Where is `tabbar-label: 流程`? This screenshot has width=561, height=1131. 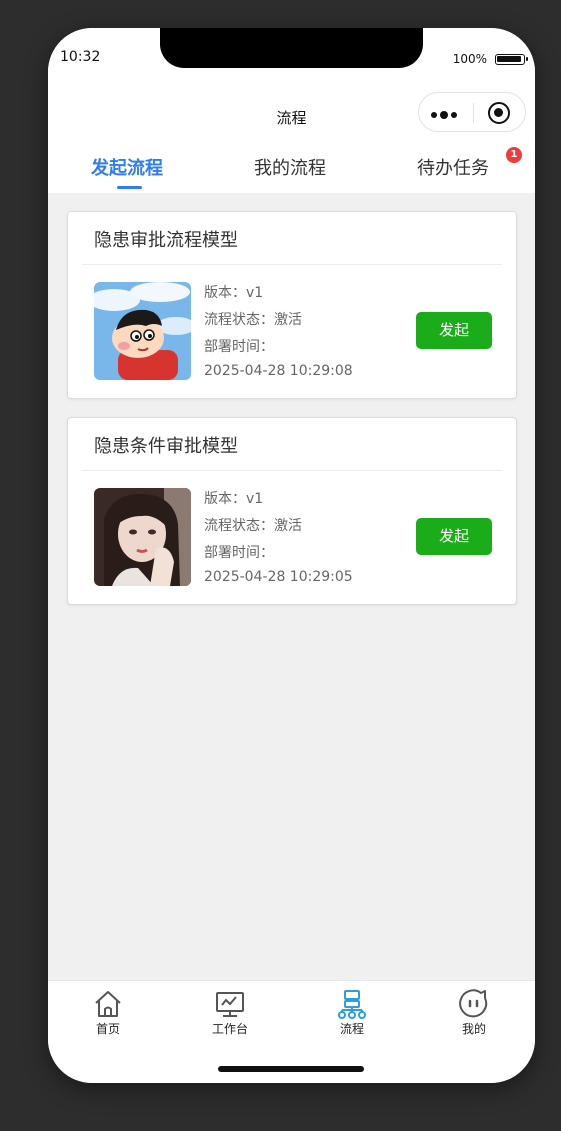 tabbar-label: 流程 is located at coordinates (351, 1029).